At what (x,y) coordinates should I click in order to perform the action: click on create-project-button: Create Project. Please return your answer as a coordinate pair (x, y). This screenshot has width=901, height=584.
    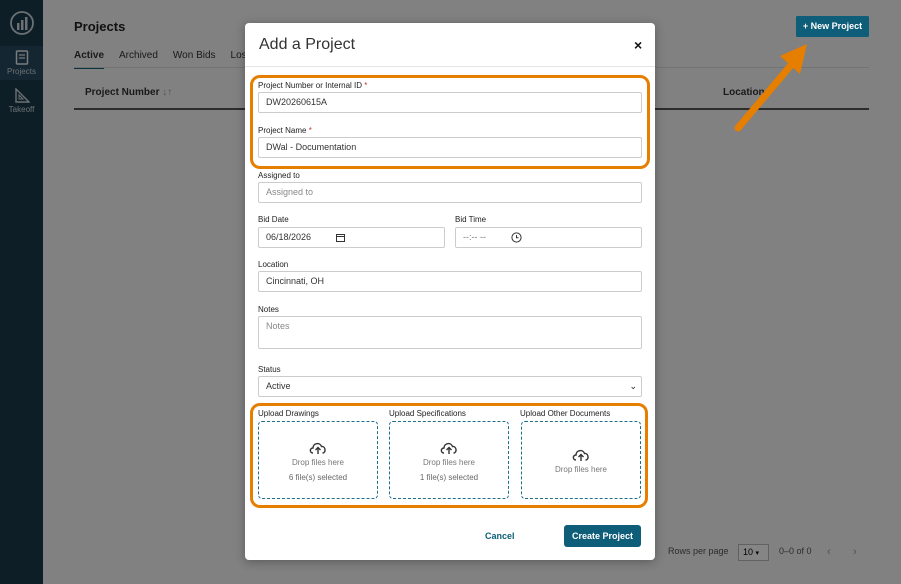
    Looking at the image, I should click on (602, 536).